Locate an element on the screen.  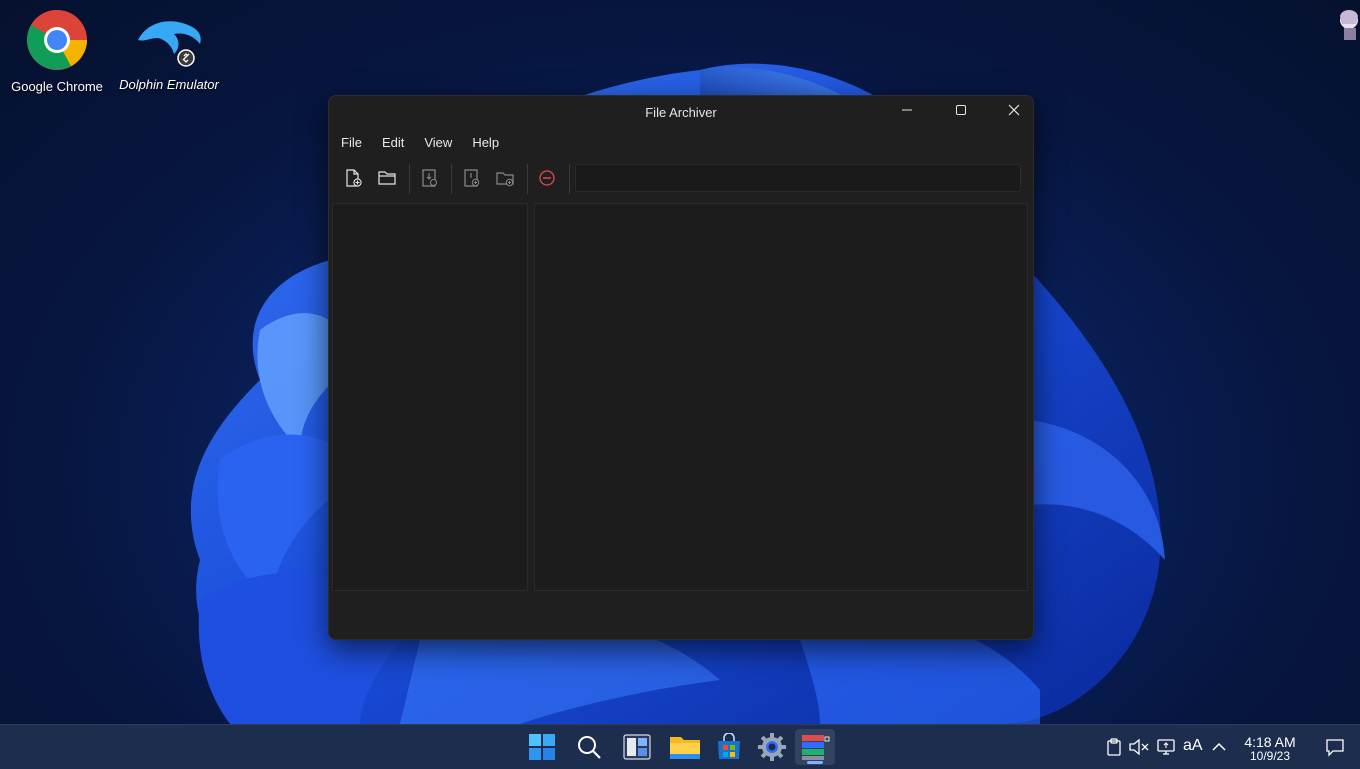
clock: 4:18 AM 10/9/23 is located at coordinates (1270, 748).